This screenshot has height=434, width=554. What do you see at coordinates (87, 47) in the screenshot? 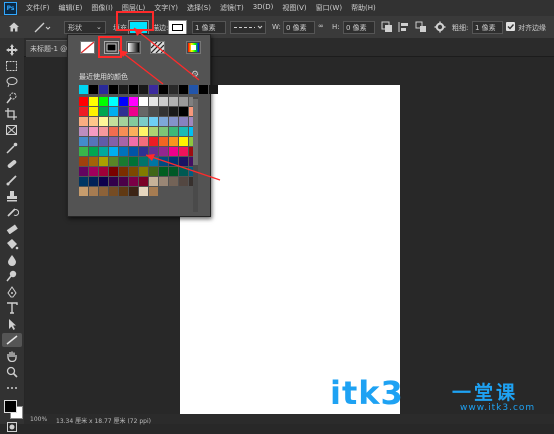
I see `no-color-button` at bounding box center [87, 47].